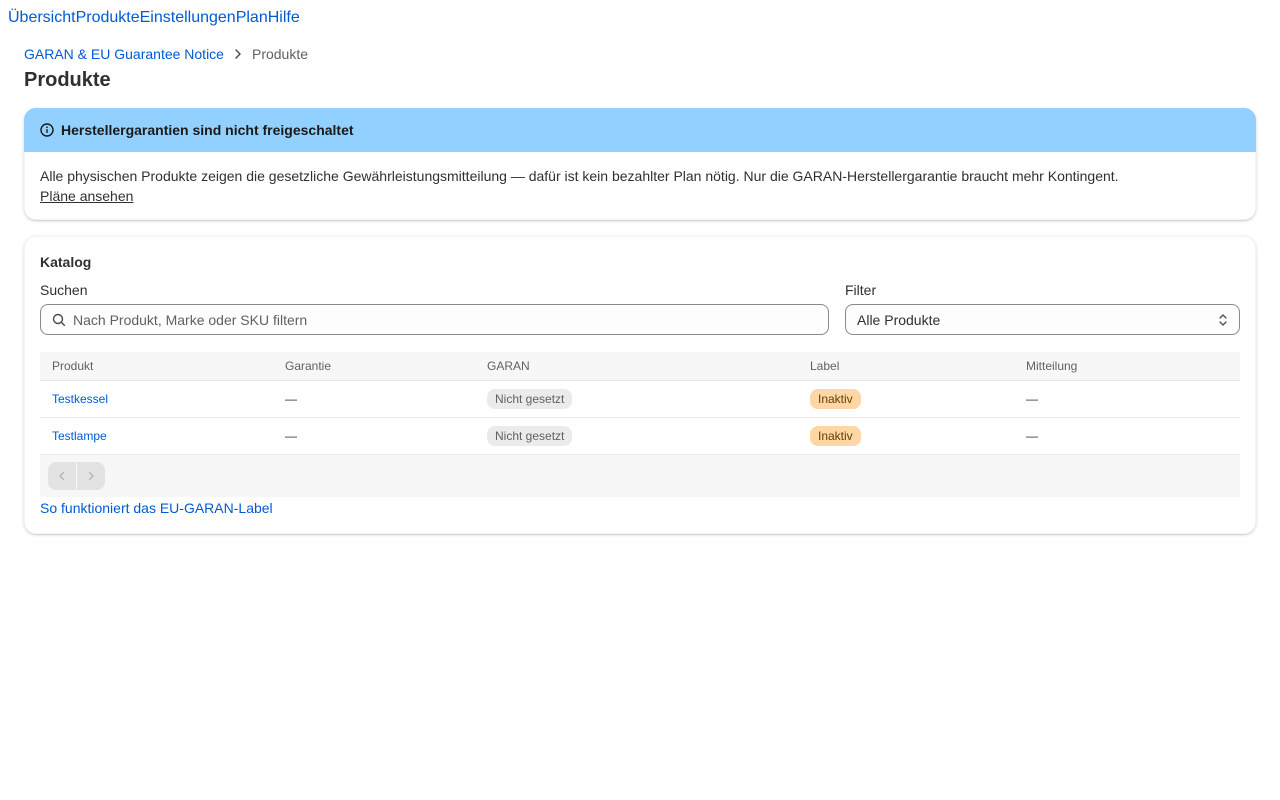  Describe the element at coordinates (47, 130) in the screenshot. I see `info-icon` at that location.